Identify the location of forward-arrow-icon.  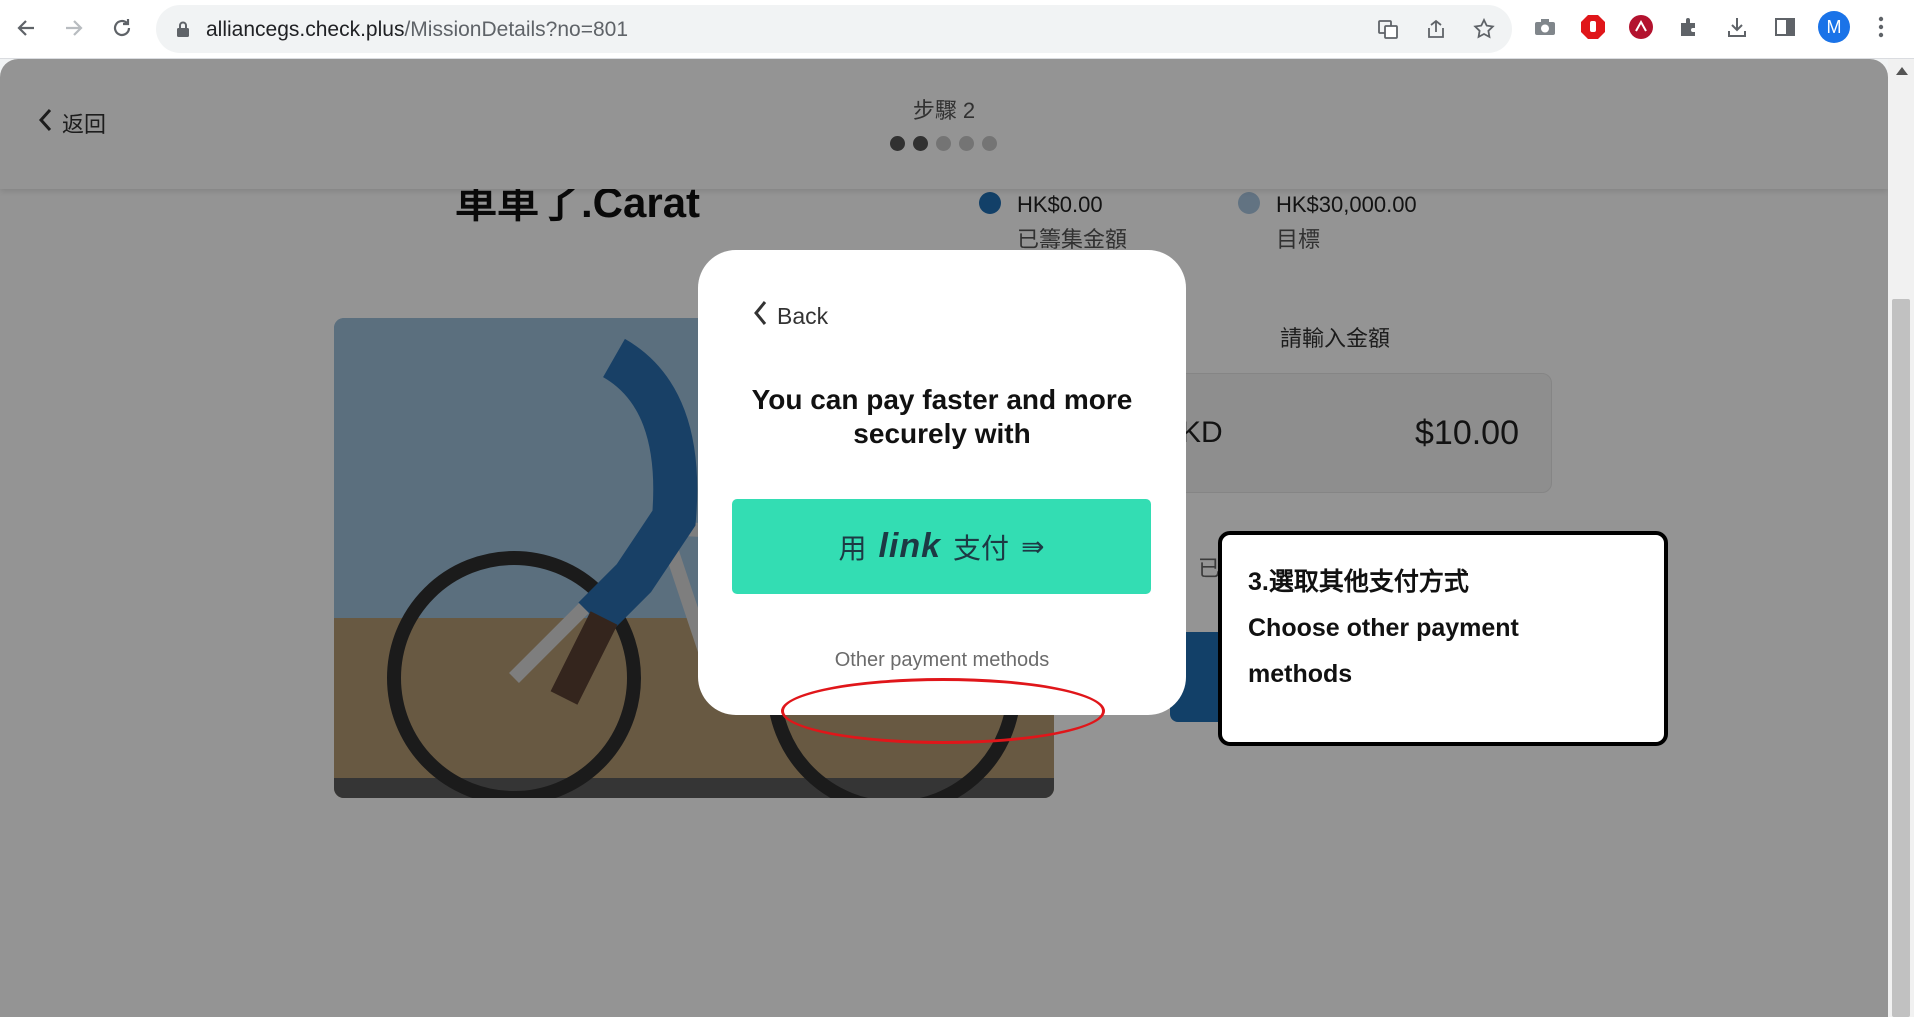
(74, 28).